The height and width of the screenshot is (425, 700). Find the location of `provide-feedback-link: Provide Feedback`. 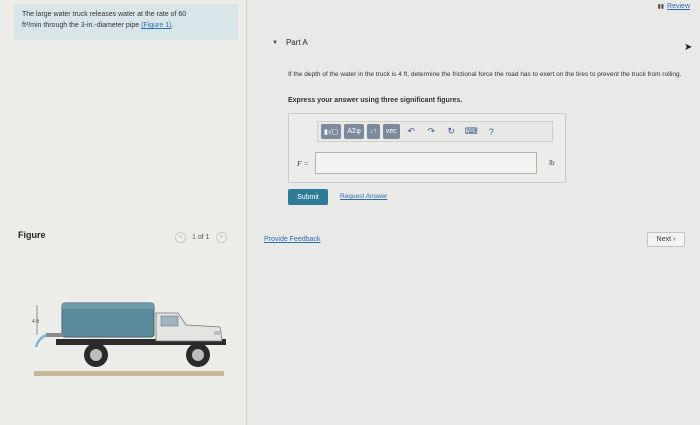

provide-feedback-link: Provide Feedback is located at coordinates (292, 239).